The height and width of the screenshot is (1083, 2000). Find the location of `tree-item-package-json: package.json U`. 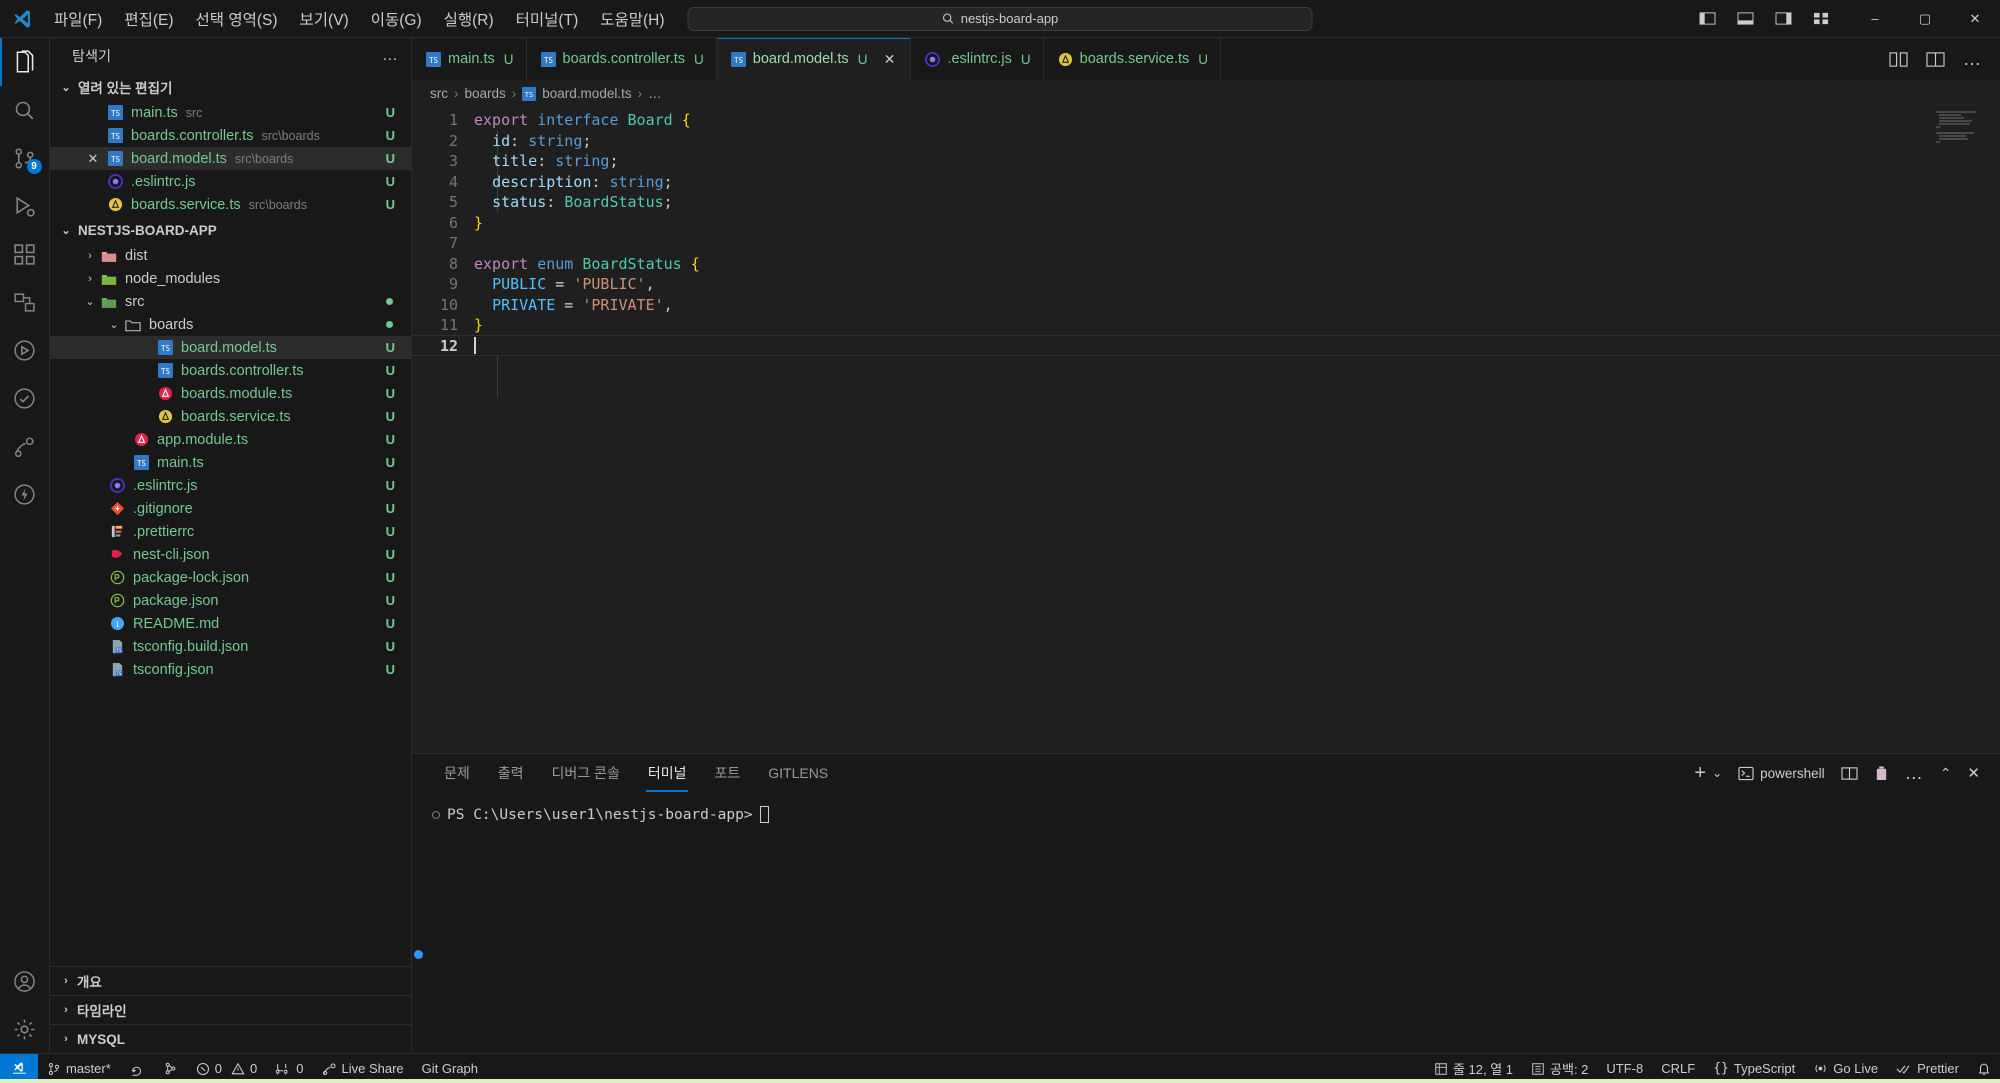

tree-item-package-json: package.json U is located at coordinates (230, 600).